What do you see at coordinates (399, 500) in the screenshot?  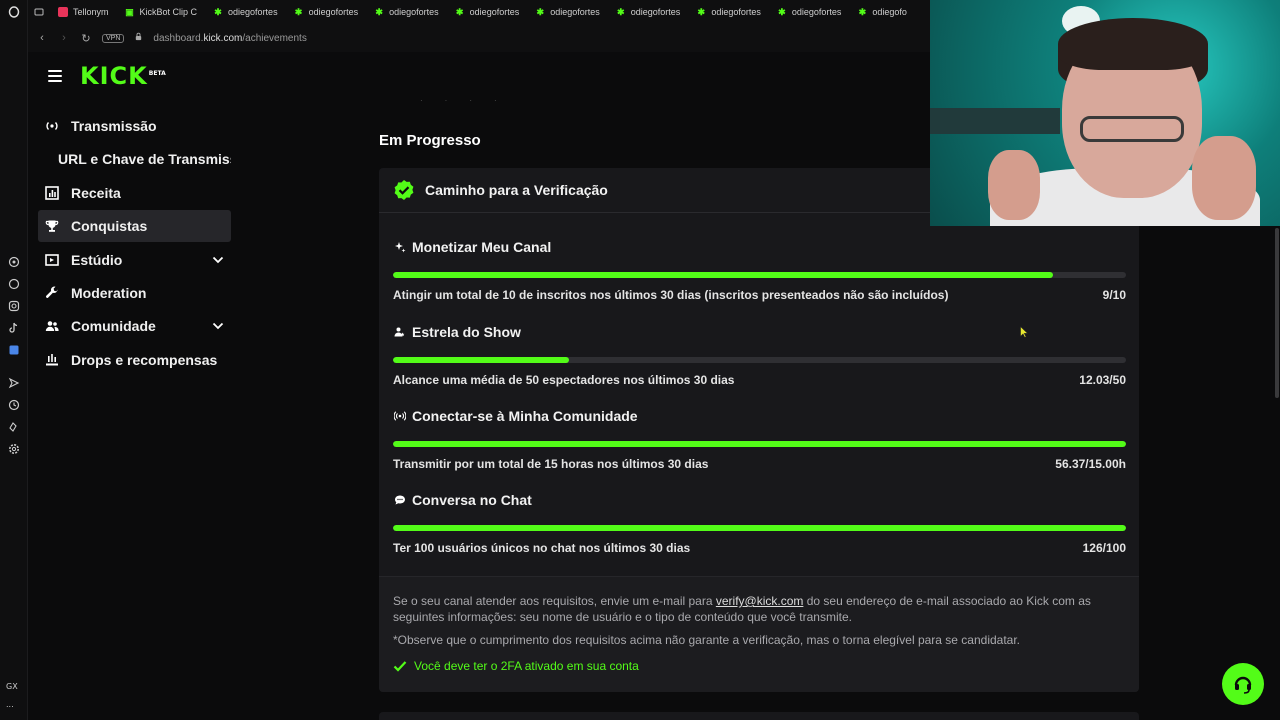 I see `chat-icon` at bounding box center [399, 500].